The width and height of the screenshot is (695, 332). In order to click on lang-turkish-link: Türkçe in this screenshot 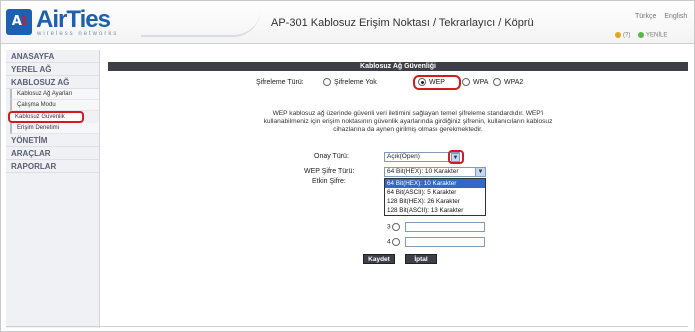, I will do `click(645, 16)`.